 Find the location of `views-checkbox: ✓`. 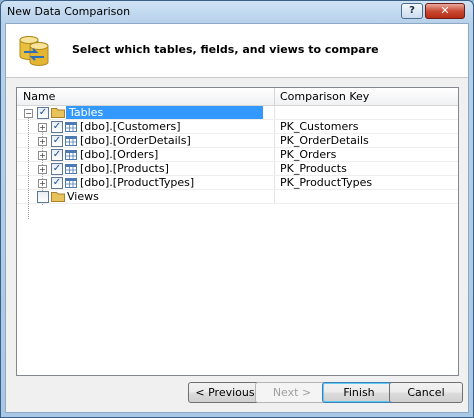

views-checkbox: ✓ is located at coordinates (43, 197).